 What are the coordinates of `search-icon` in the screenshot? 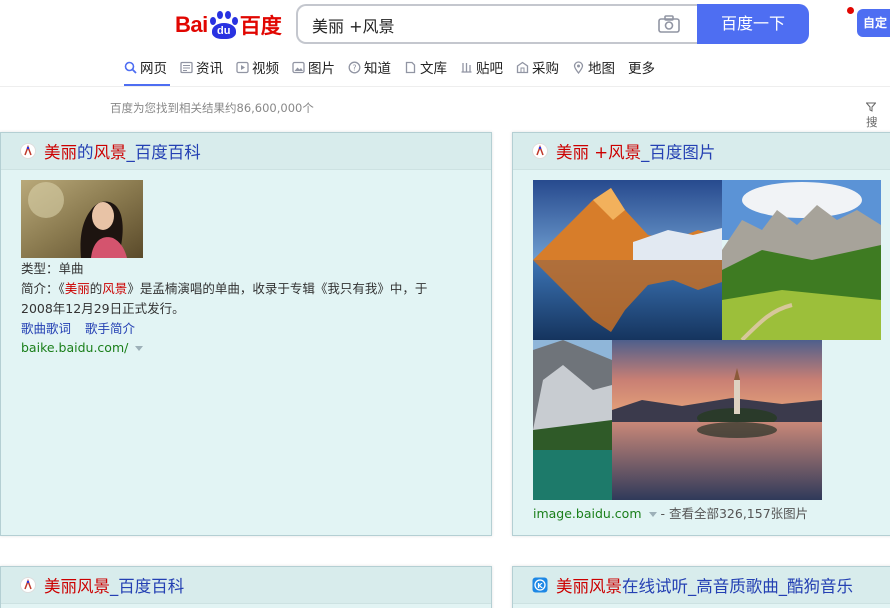 It's located at (130, 67).